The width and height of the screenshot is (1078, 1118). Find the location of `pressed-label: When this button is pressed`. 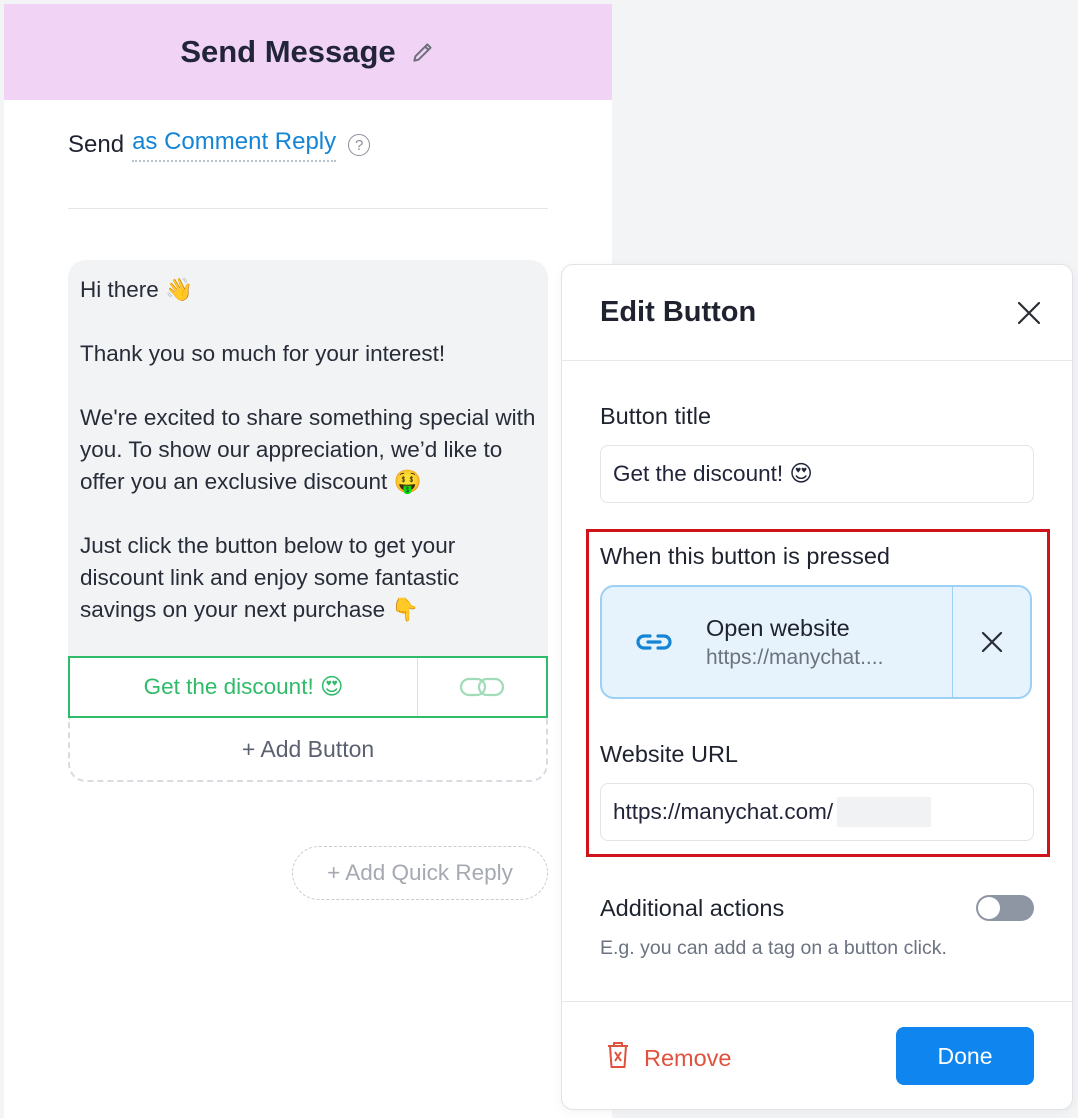

pressed-label: When this button is pressed is located at coordinates (745, 556).